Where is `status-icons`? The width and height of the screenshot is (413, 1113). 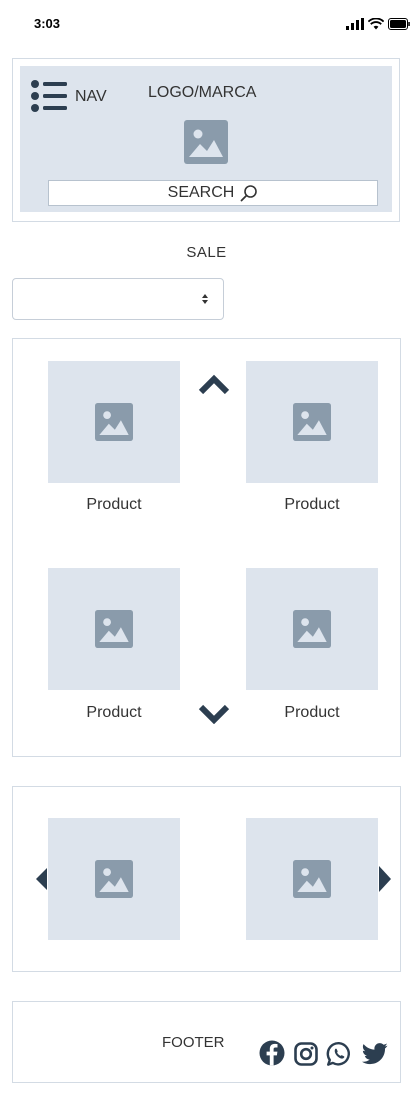
status-icons is located at coordinates (378, 24).